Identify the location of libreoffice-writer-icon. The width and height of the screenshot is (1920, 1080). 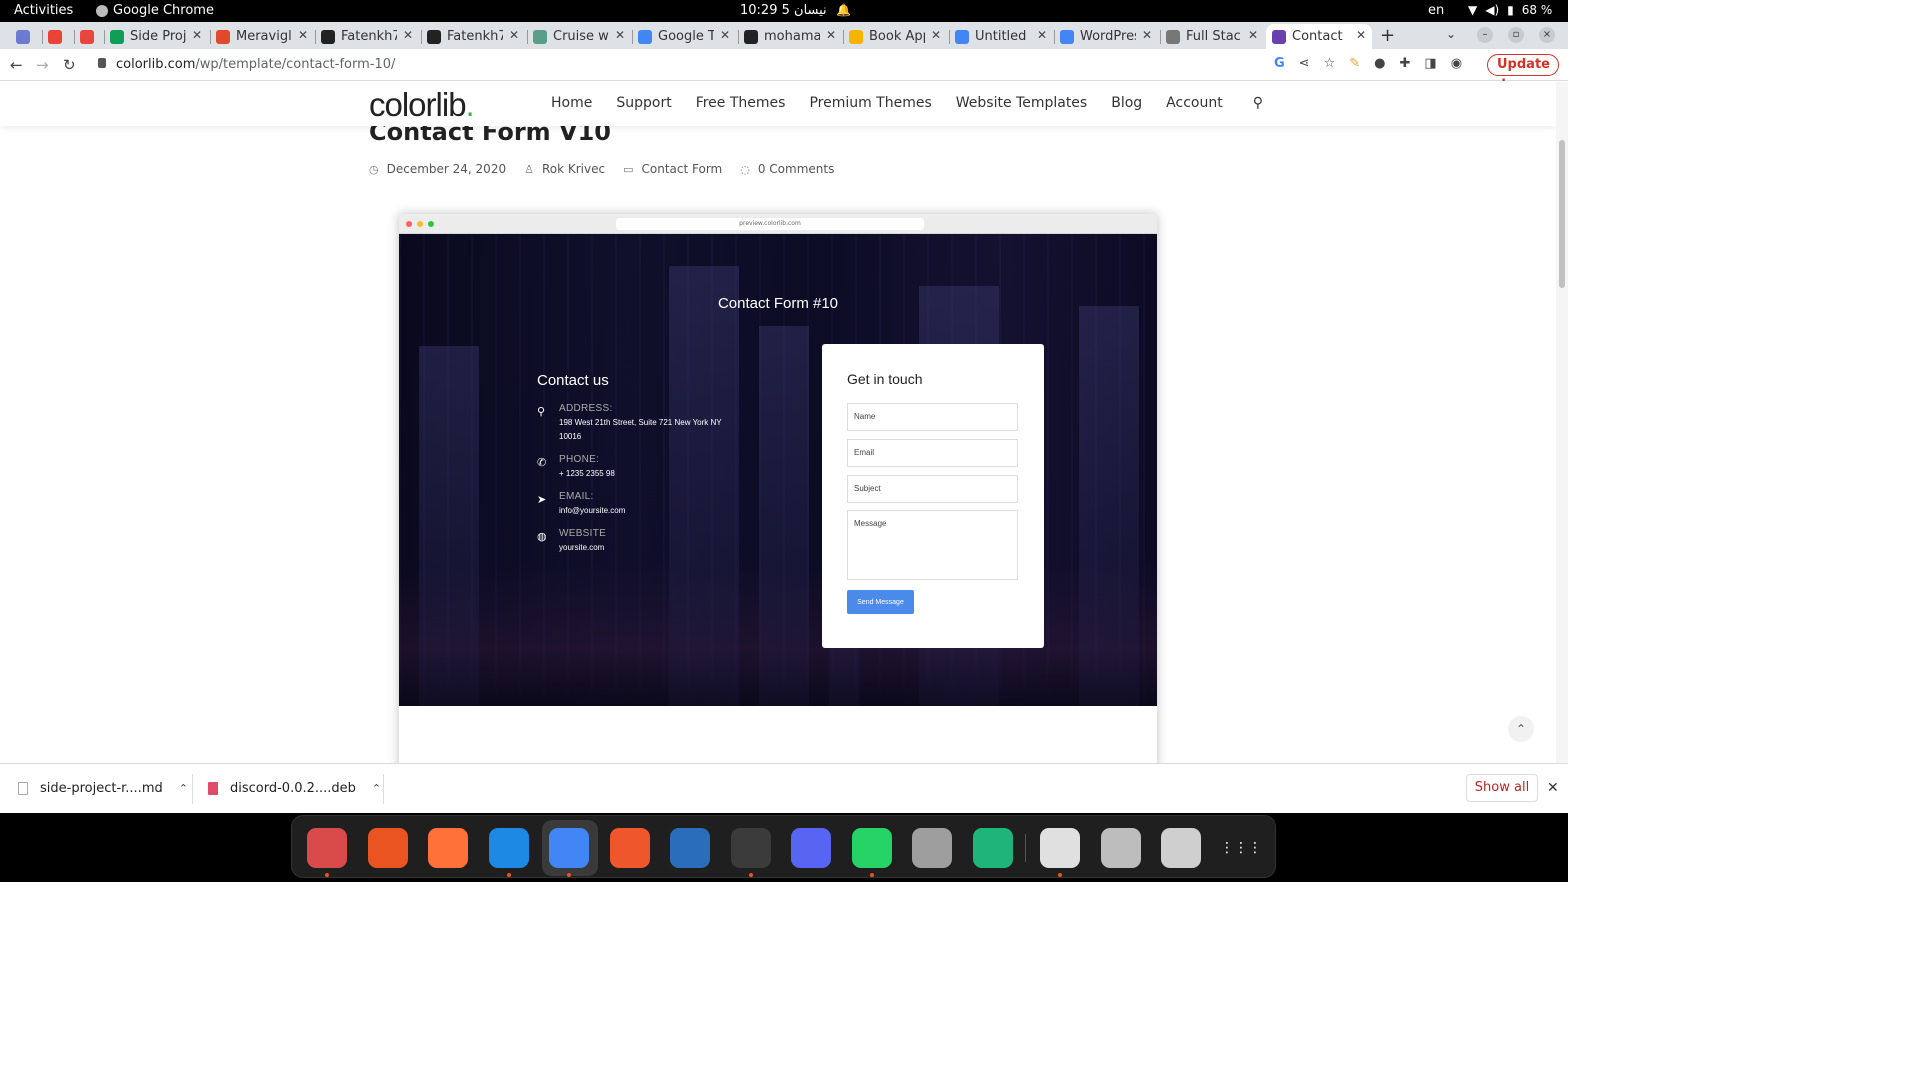
(690, 848).